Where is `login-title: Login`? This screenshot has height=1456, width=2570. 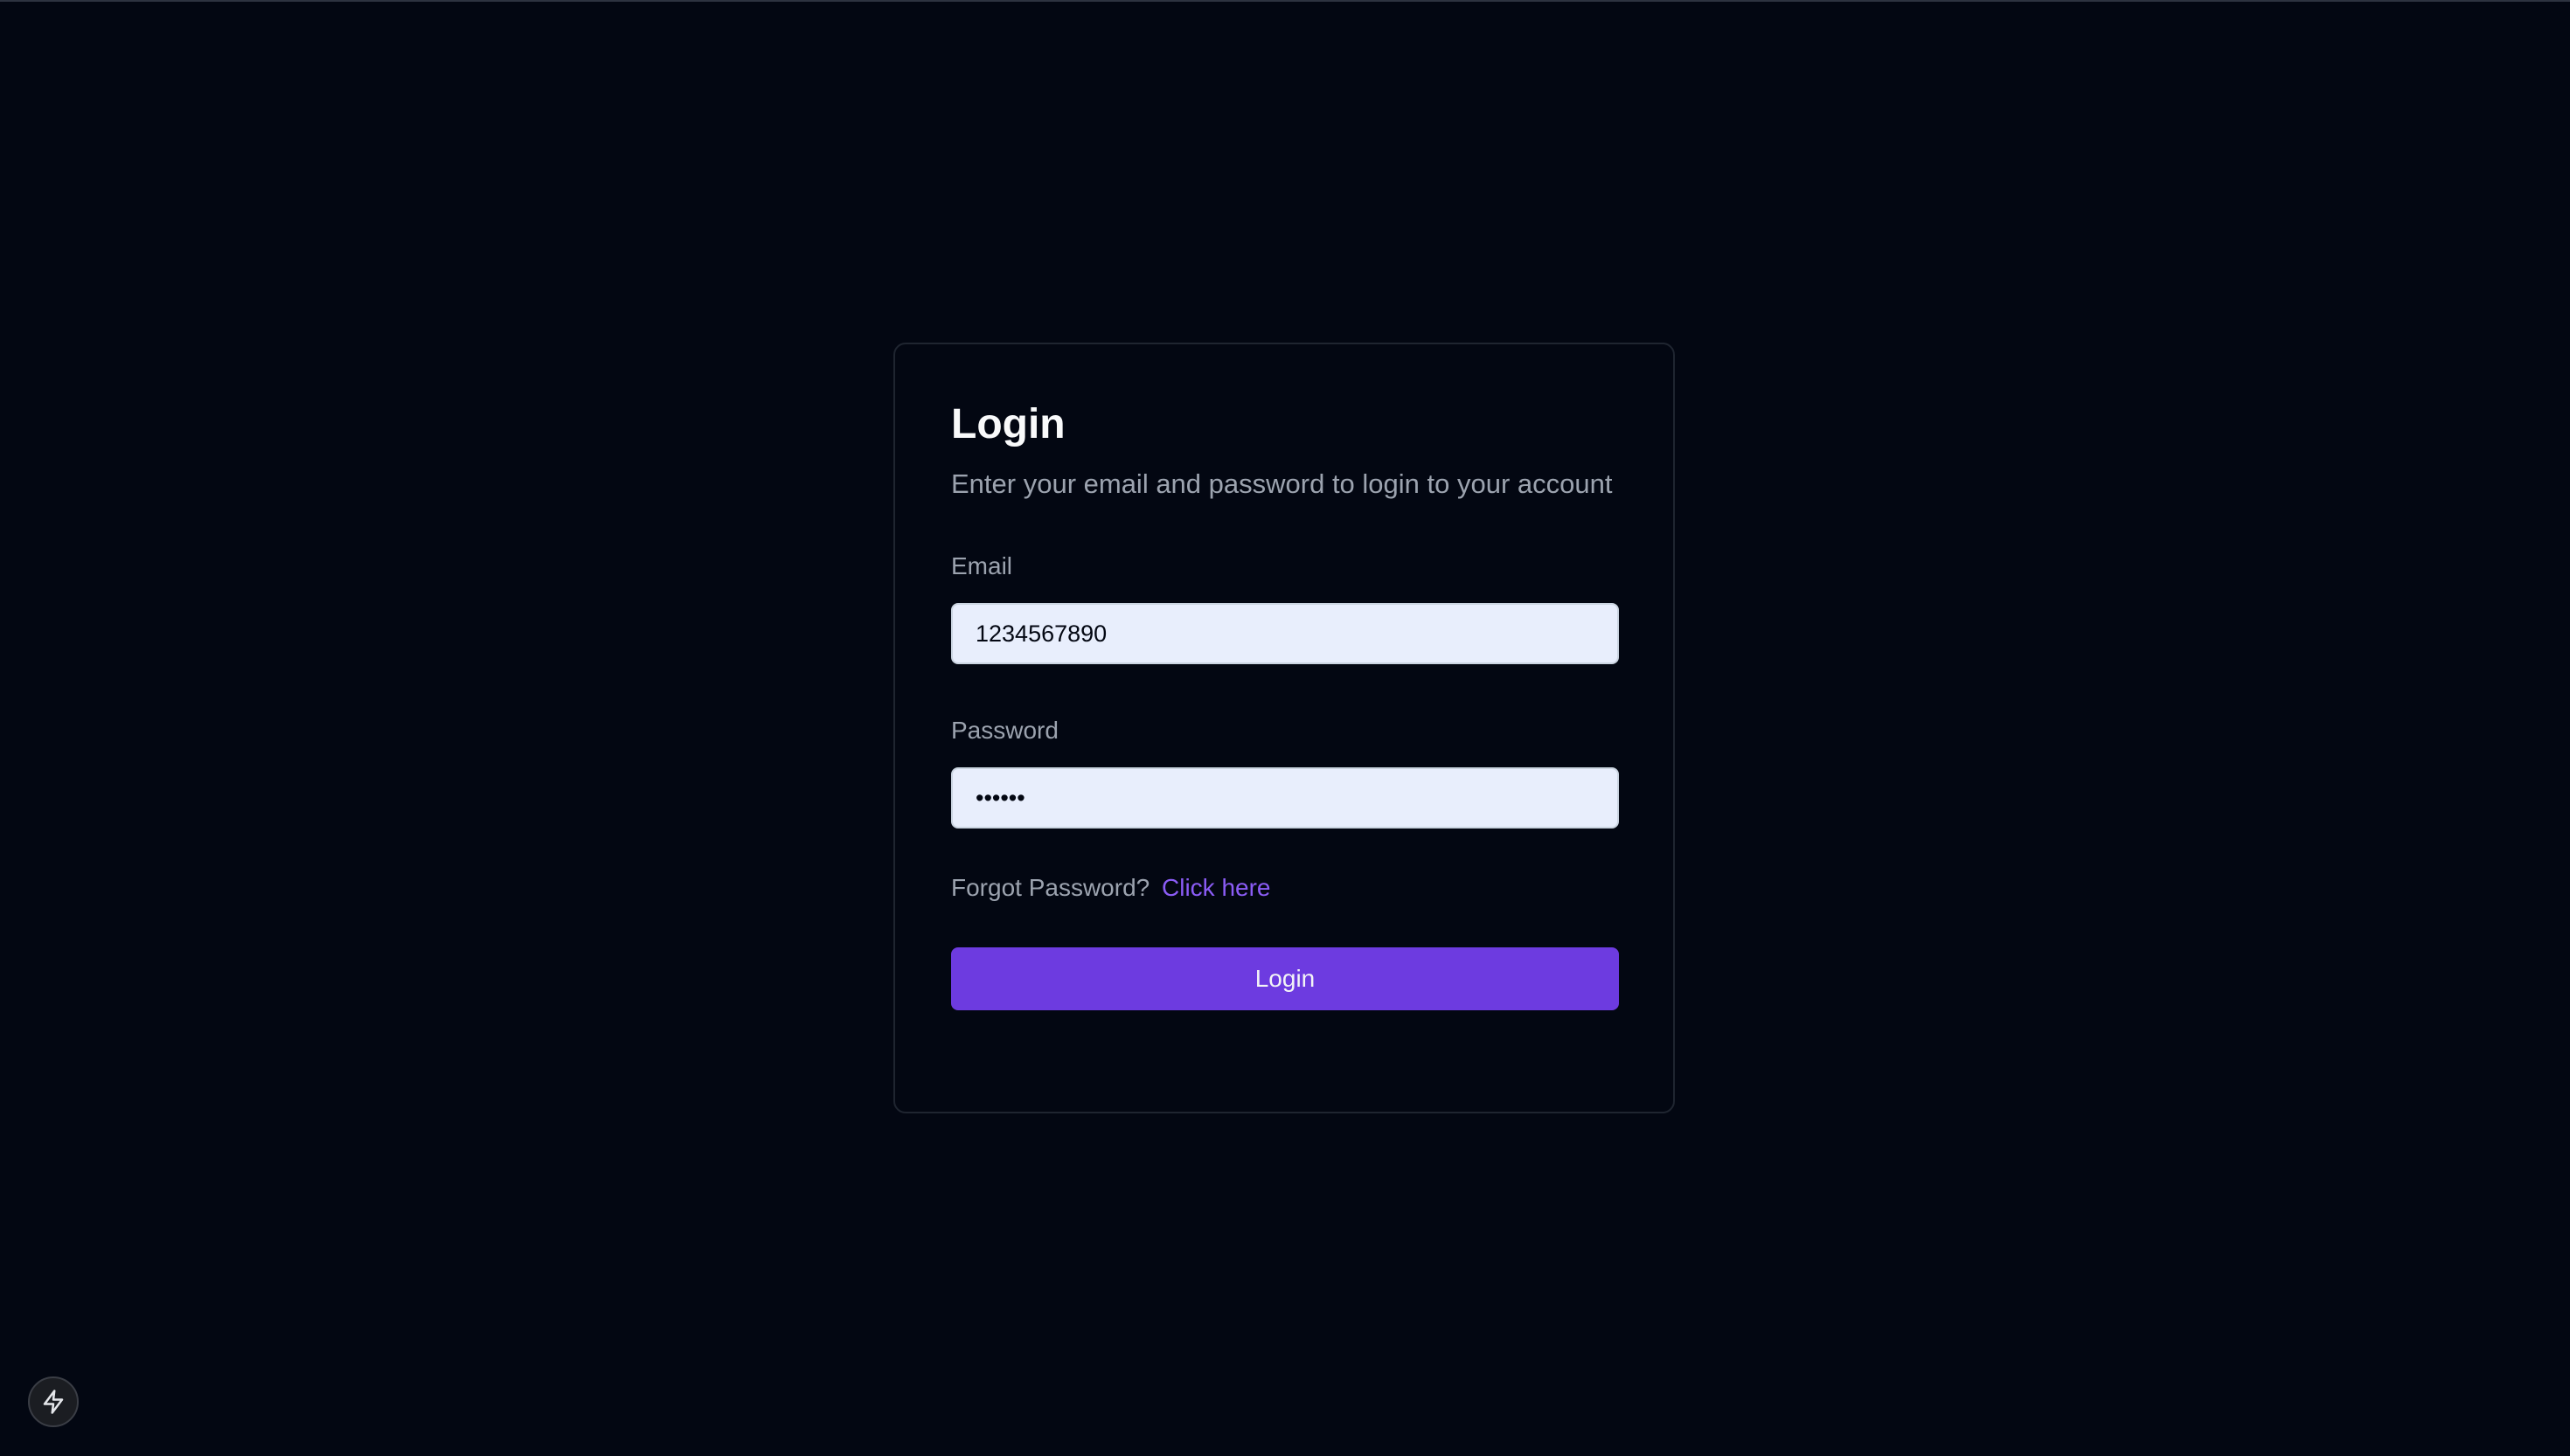
login-title: Login is located at coordinates (1008, 424).